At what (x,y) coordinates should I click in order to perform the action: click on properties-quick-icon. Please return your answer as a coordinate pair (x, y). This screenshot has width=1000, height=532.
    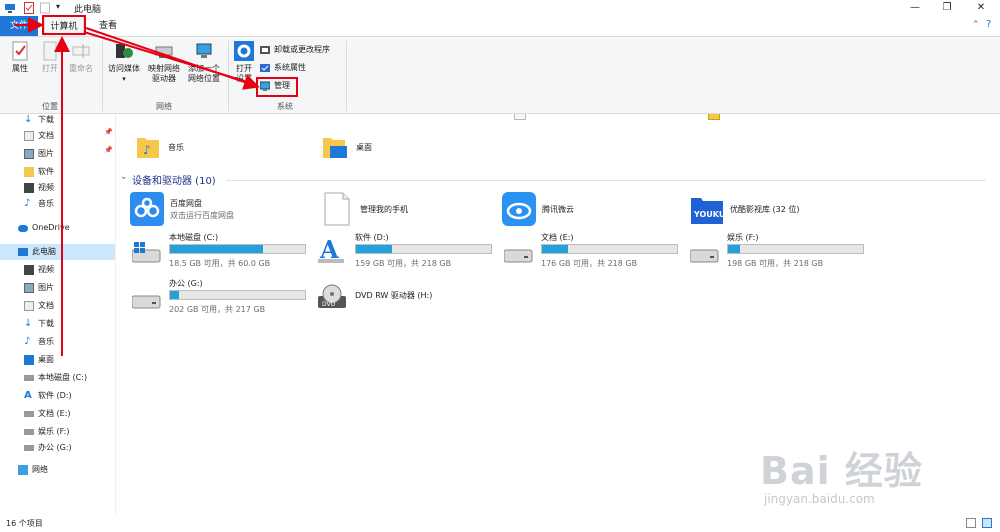
    Looking at the image, I should click on (29, 8).